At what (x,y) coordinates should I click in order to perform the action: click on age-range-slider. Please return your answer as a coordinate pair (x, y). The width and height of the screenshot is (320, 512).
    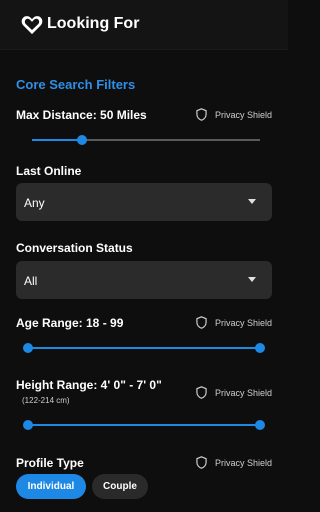
    Looking at the image, I should click on (144, 348).